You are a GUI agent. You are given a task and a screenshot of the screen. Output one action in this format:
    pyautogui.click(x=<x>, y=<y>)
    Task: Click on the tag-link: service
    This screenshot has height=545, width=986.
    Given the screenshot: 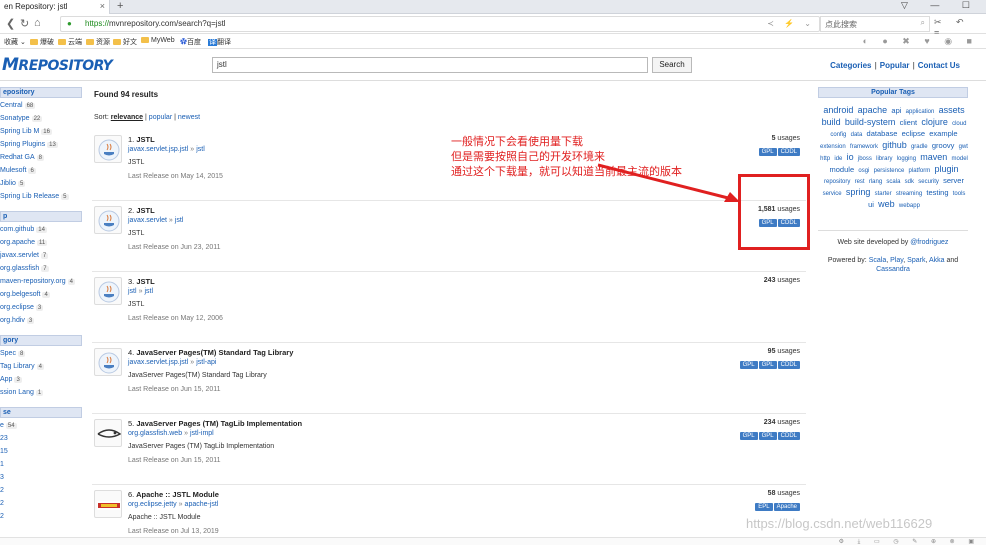 What is the action you would take?
    pyautogui.click(x=832, y=194)
    